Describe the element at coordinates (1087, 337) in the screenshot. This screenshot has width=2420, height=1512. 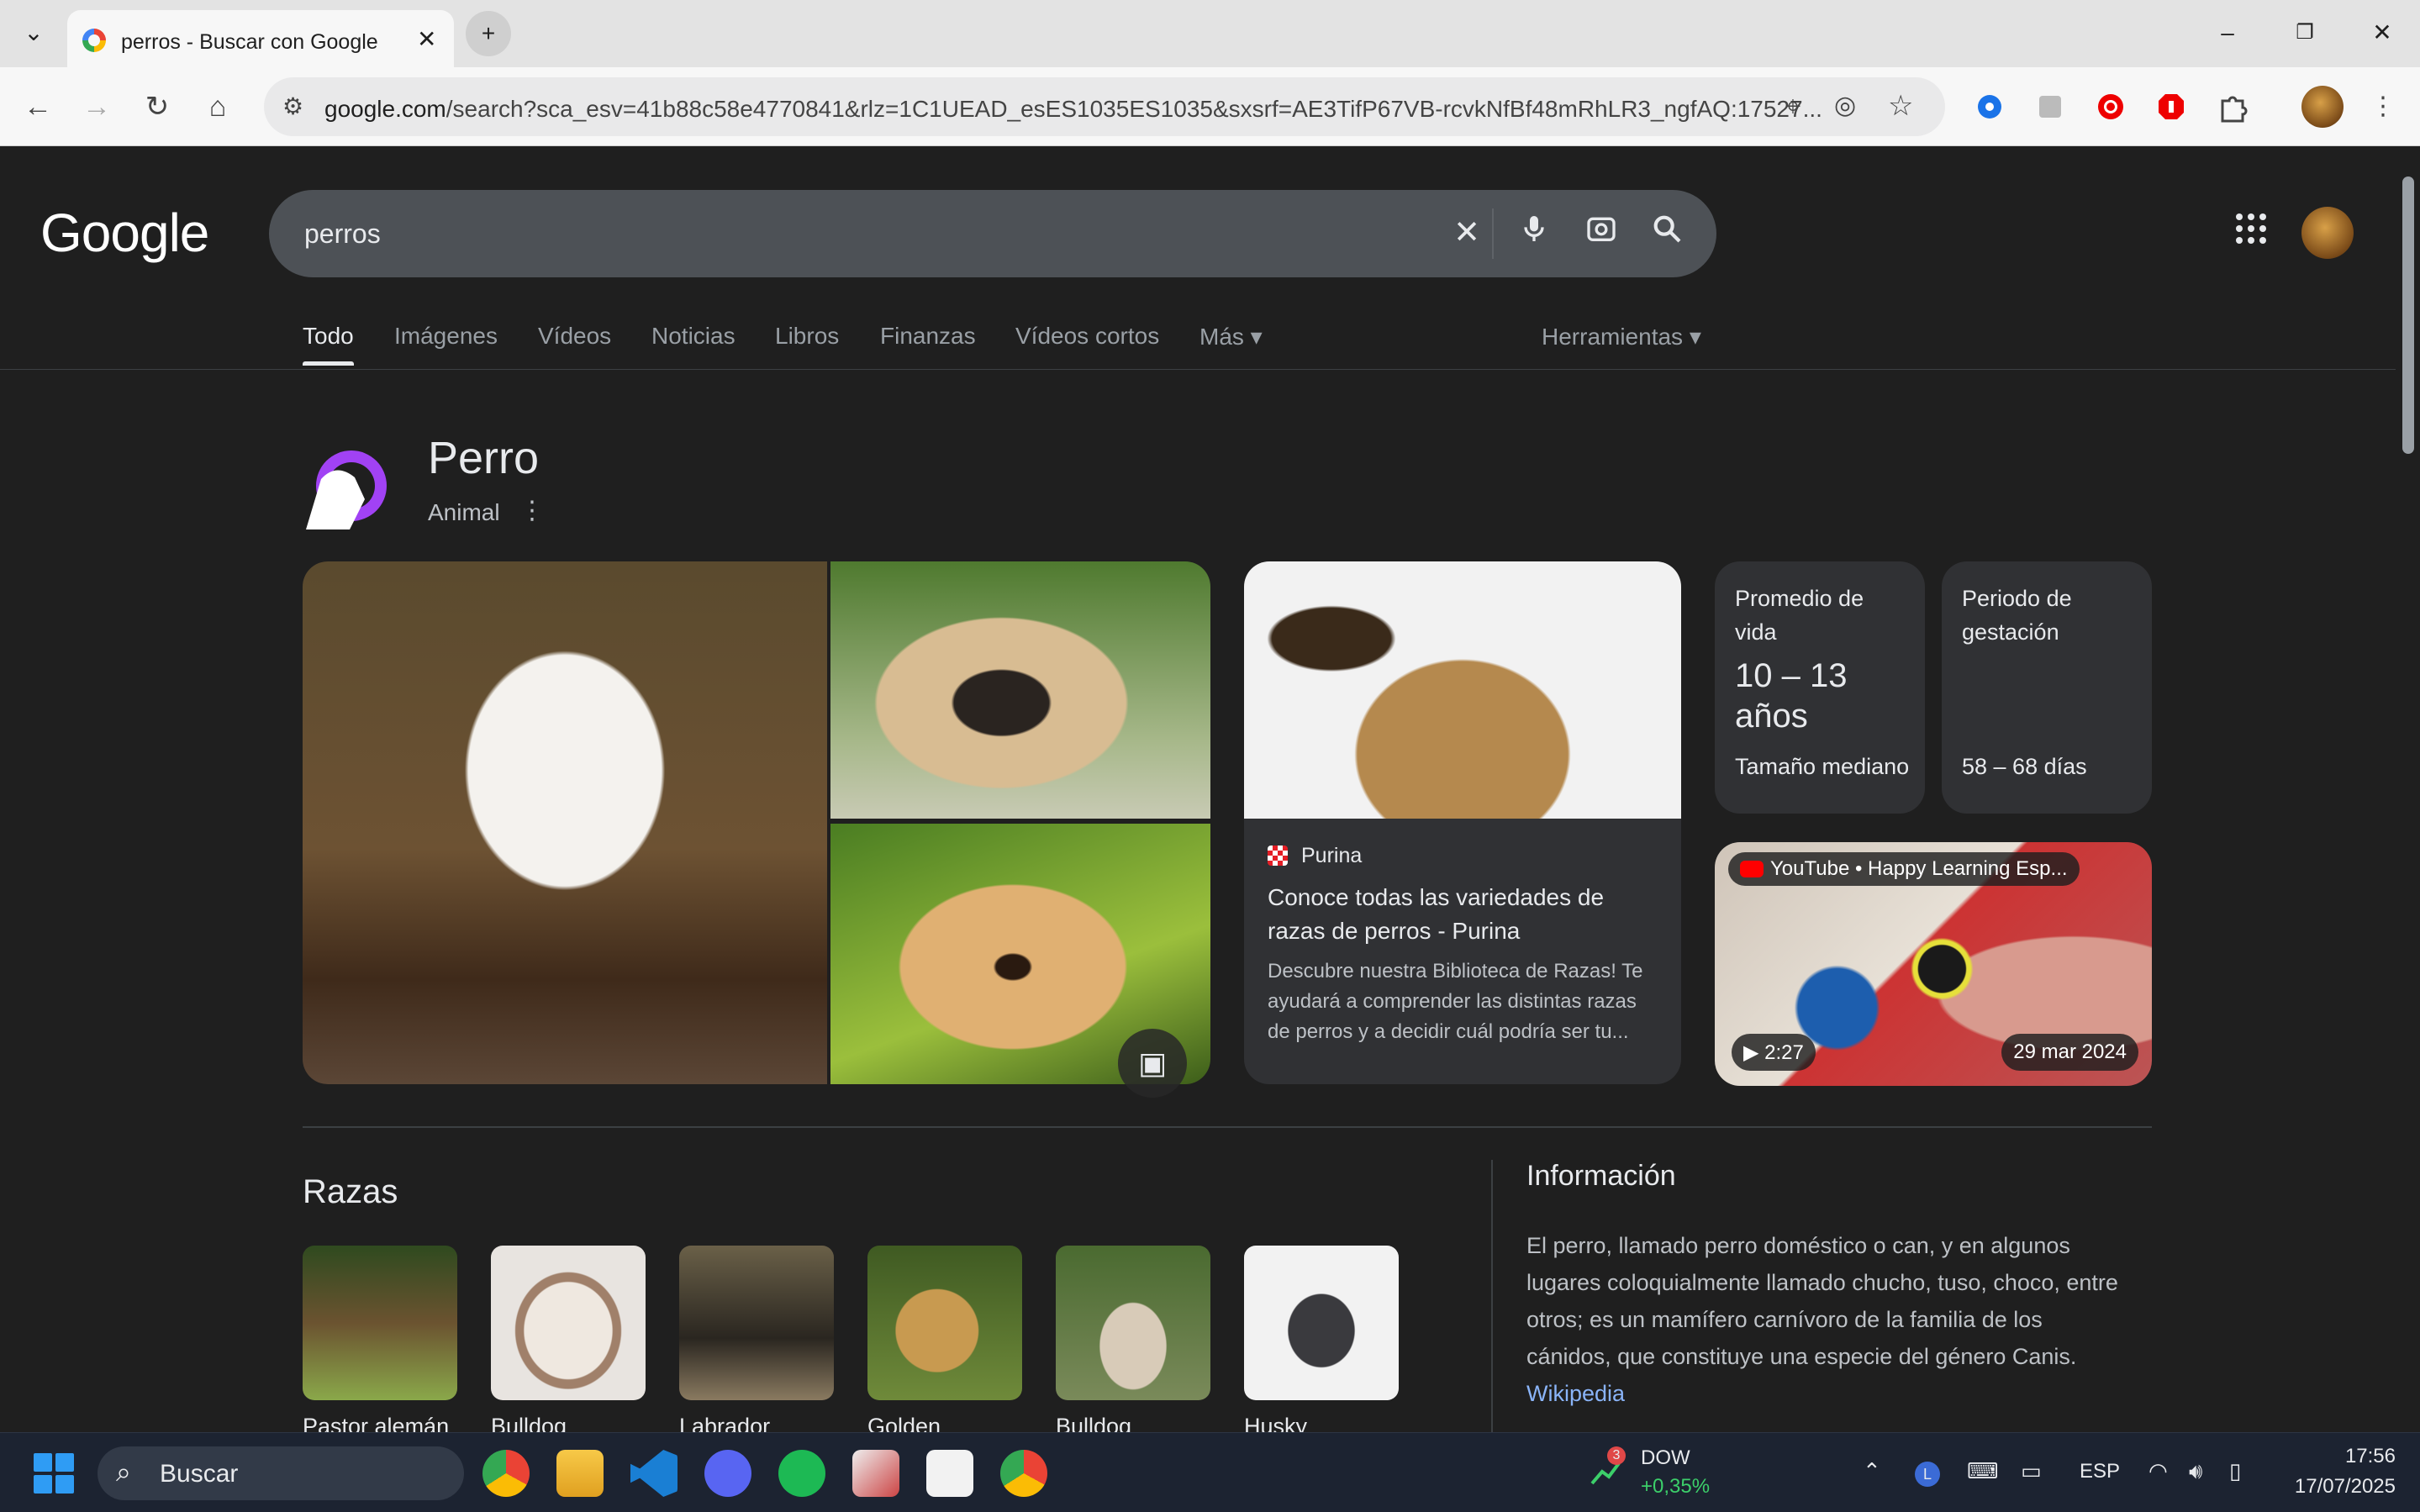
I see `tab-videos-cortos: Vídeos cortos` at that location.